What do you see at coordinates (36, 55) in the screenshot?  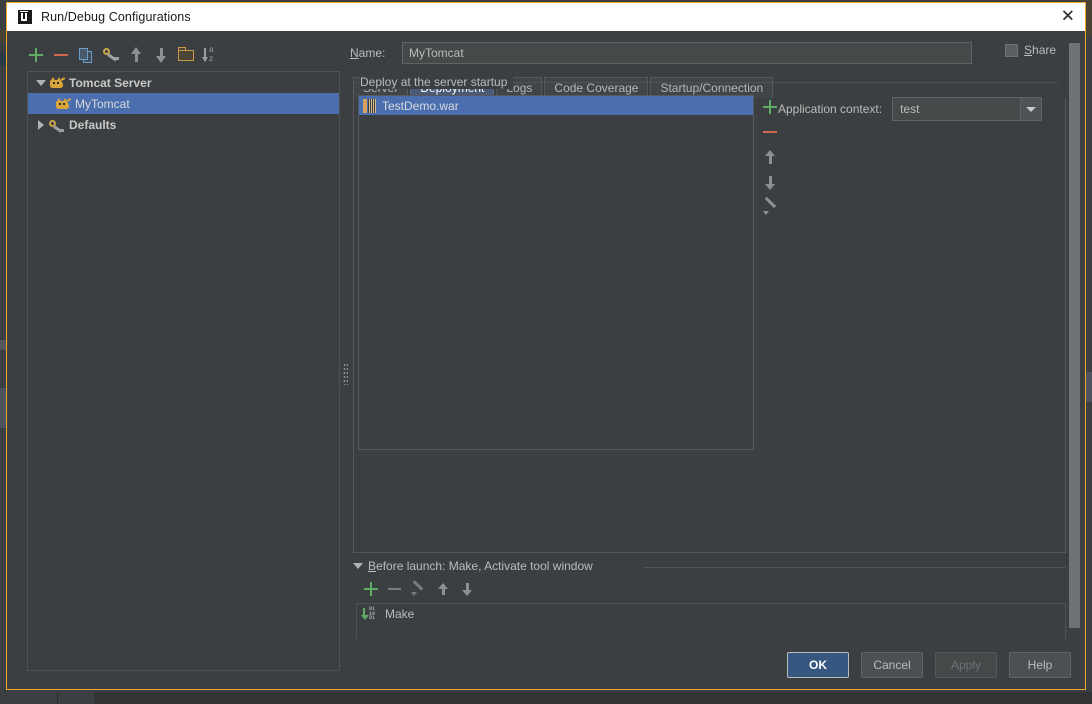 I see `add-configuration-button` at bounding box center [36, 55].